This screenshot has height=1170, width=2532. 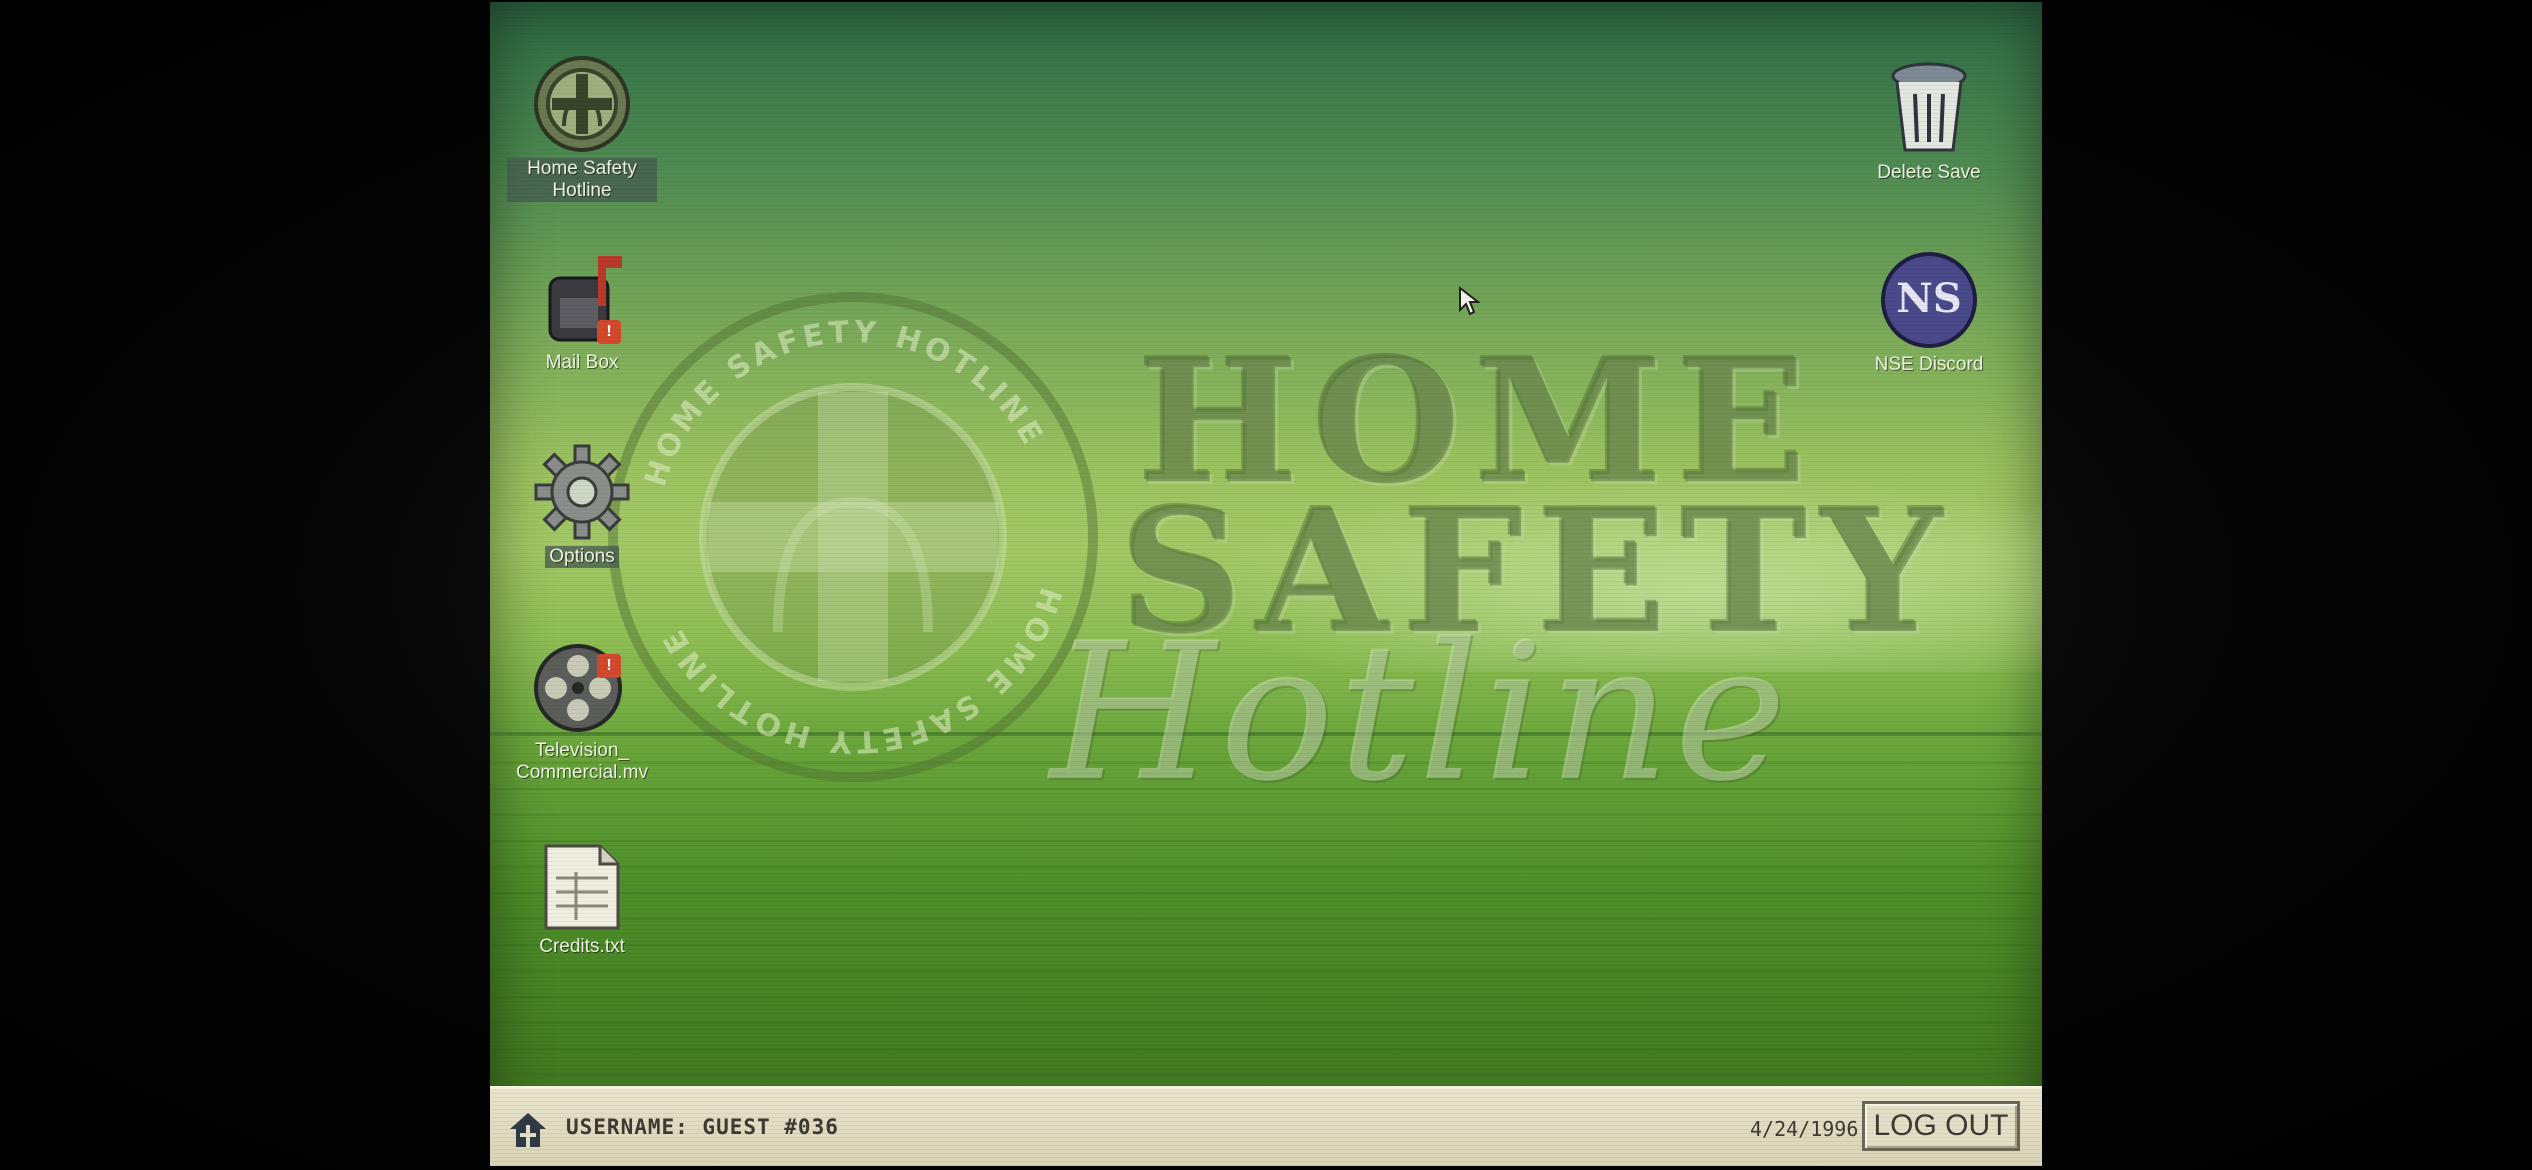 What do you see at coordinates (582, 887) in the screenshot?
I see `text-file-icon` at bounding box center [582, 887].